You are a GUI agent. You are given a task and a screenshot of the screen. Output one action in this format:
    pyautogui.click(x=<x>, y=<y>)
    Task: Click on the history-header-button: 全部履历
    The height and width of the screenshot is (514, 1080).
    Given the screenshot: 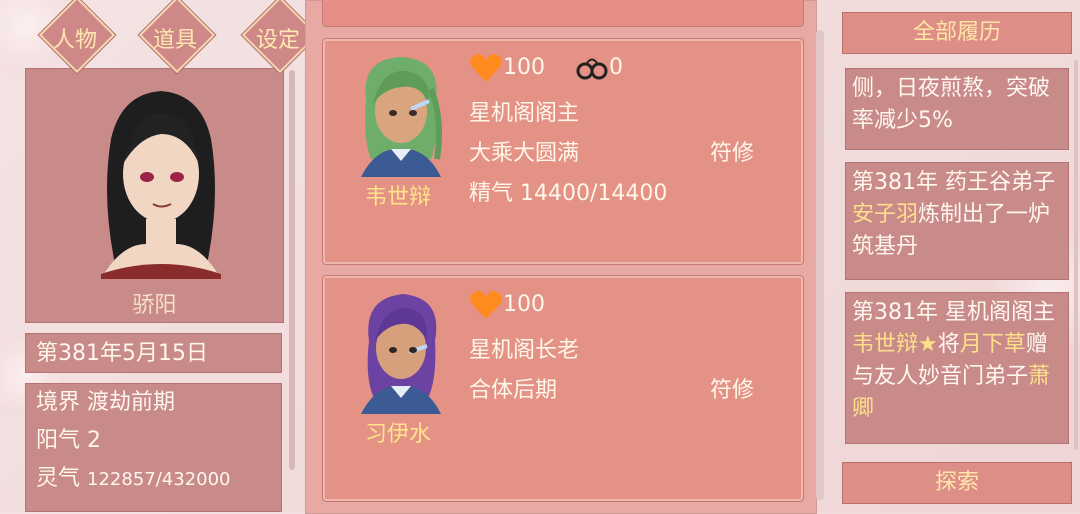 What is the action you would take?
    pyautogui.click(x=957, y=33)
    